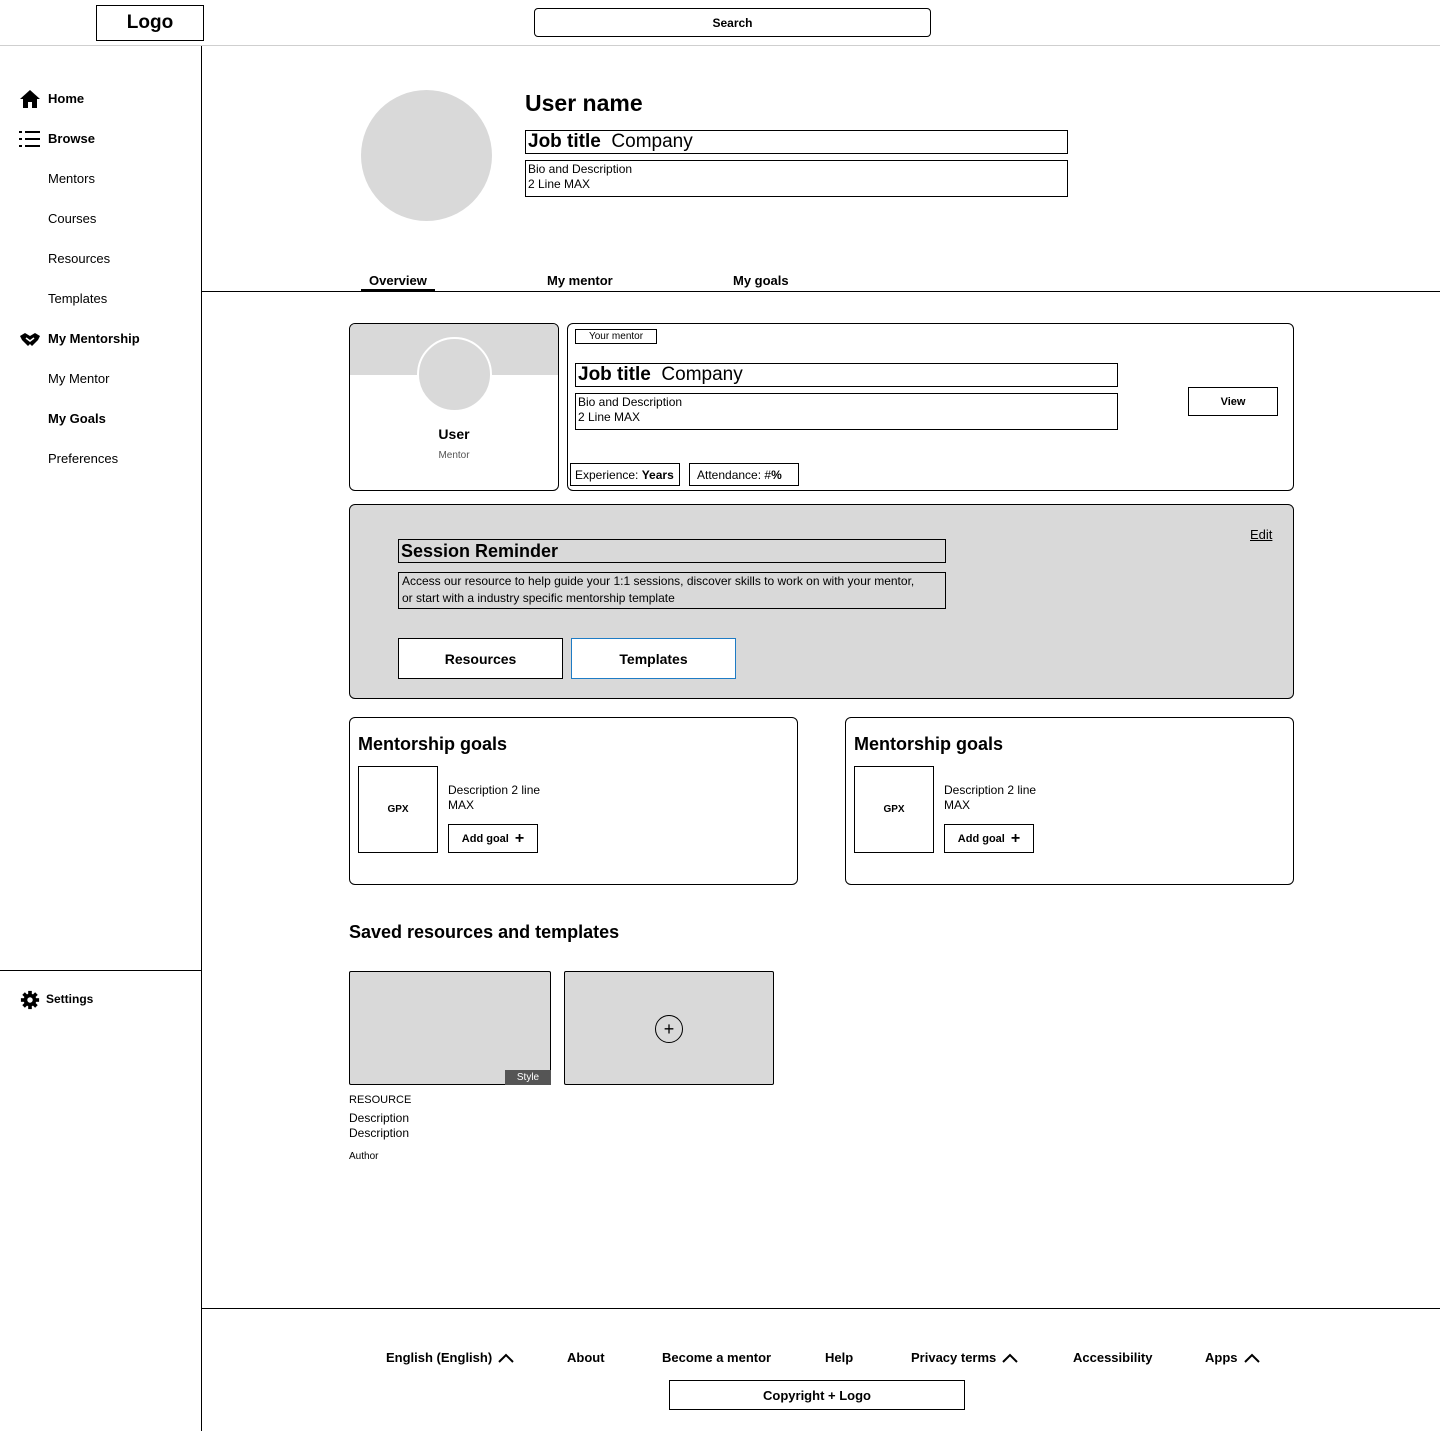 This screenshot has height=1431, width=1440. What do you see at coordinates (716, 1357) in the screenshot?
I see `footer-link-become-mentor: Become a mentor` at bounding box center [716, 1357].